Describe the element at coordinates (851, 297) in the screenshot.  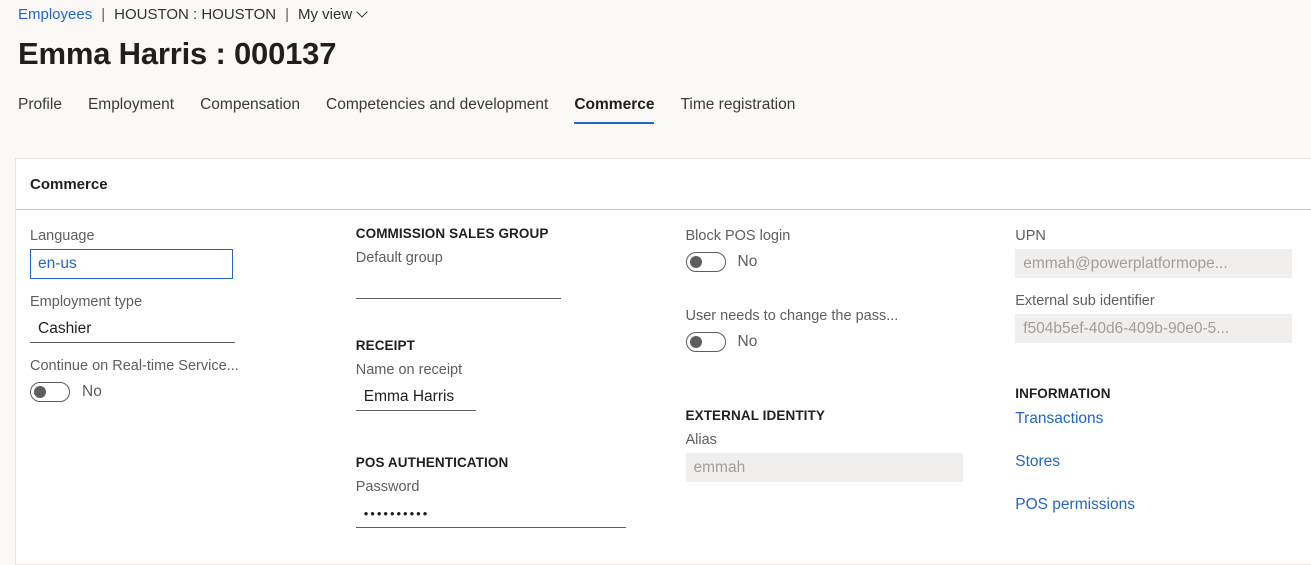
I see `spacer-change-pass` at that location.